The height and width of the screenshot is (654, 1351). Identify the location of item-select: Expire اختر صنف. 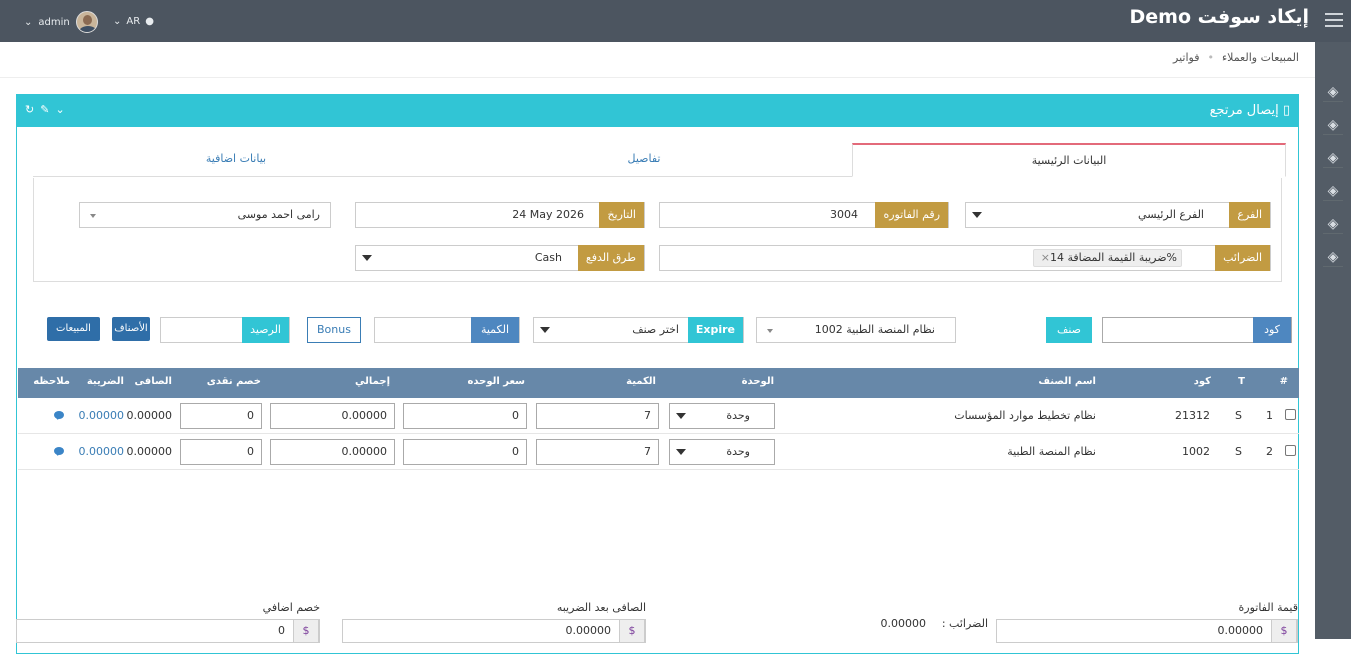
(638, 330).